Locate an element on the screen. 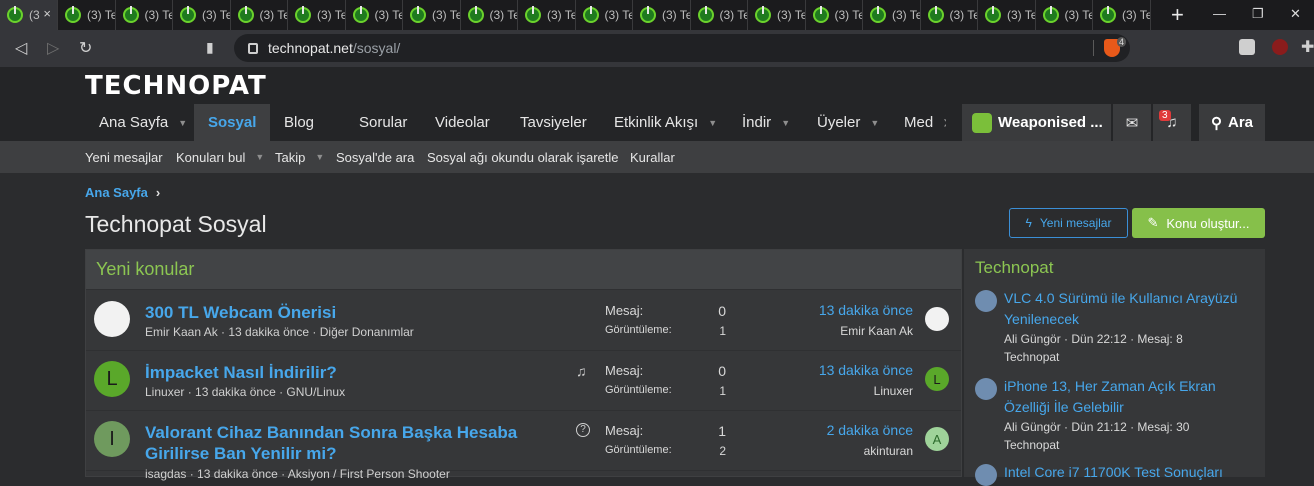  reload-icon: ↻ is located at coordinates (85, 48).